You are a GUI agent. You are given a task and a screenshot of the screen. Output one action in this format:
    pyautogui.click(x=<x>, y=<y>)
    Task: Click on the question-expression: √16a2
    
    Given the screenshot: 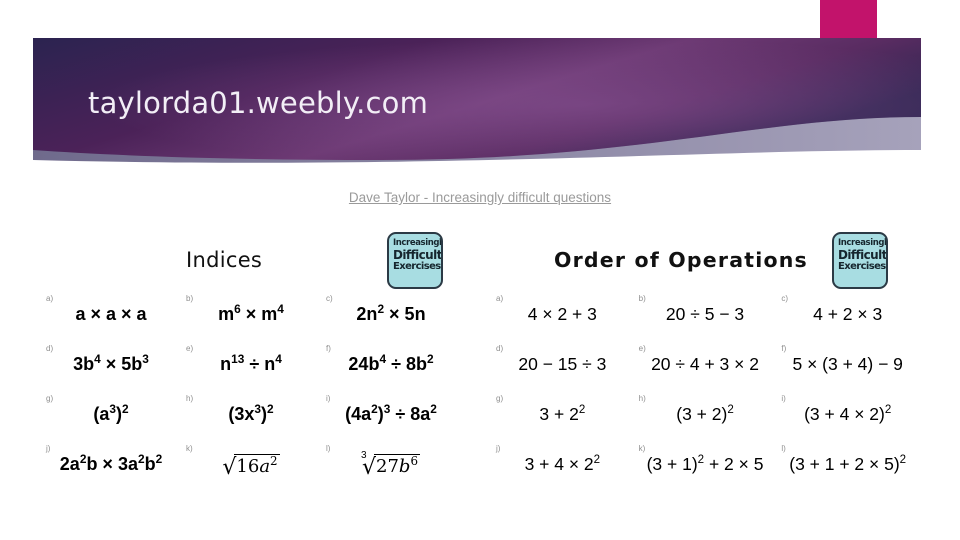 What is the action you would take?
    pyautogui.click(x=251, y=467)
    